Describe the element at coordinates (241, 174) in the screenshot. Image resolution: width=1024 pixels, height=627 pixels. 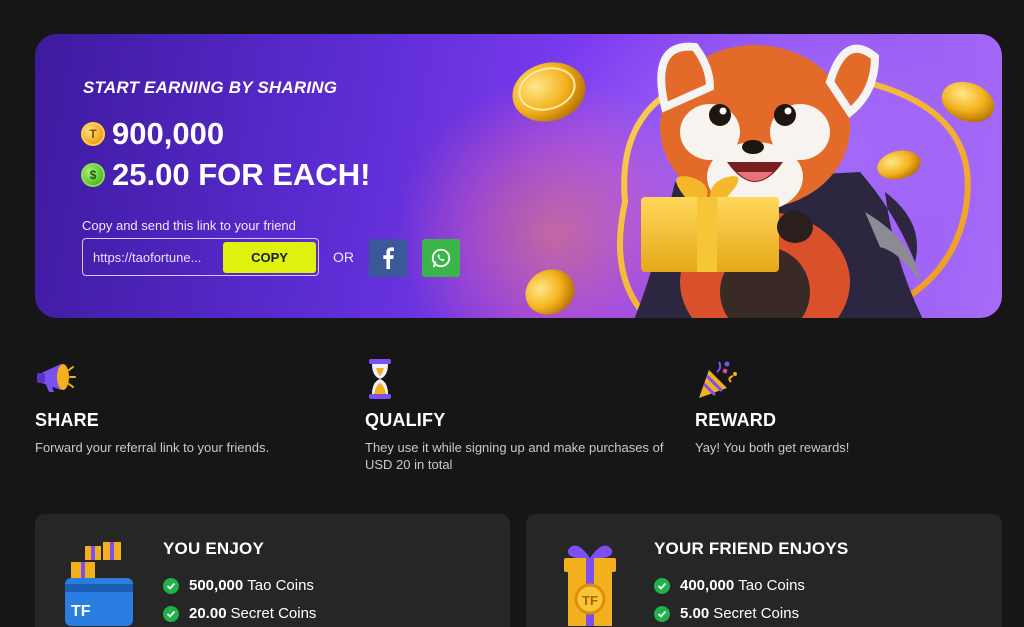
I see `secret-coin-amount-value: 25.00 FOR EACH!` at that location.